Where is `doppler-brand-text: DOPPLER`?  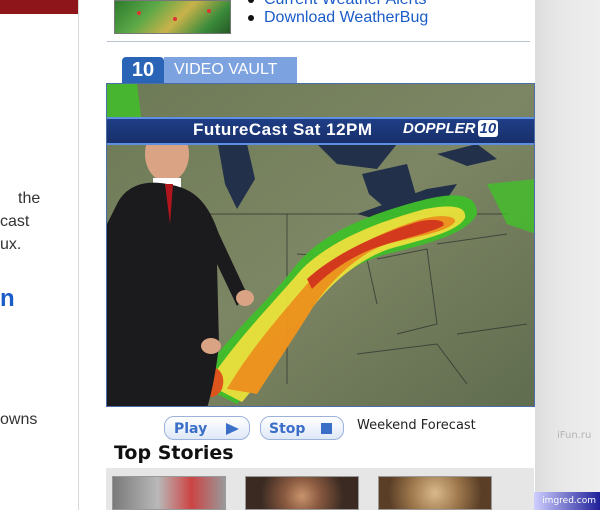
doppler-brand-text: DOPPLER is located at coordinates (439, 128).